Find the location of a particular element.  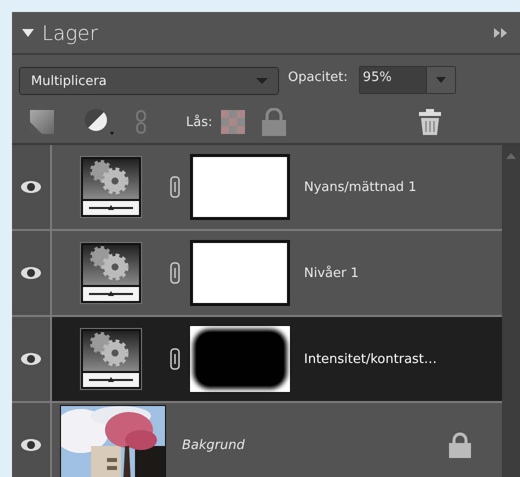

scrollbar is located at coordinates (511, 311).